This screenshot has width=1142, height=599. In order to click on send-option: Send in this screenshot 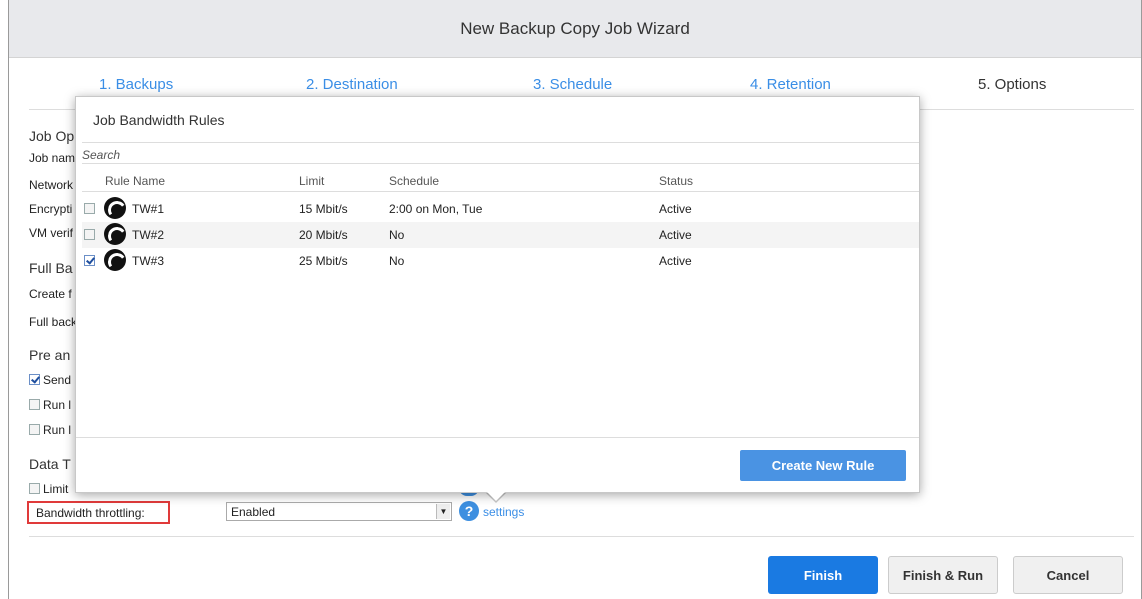, I will do `click(50, 380)`.